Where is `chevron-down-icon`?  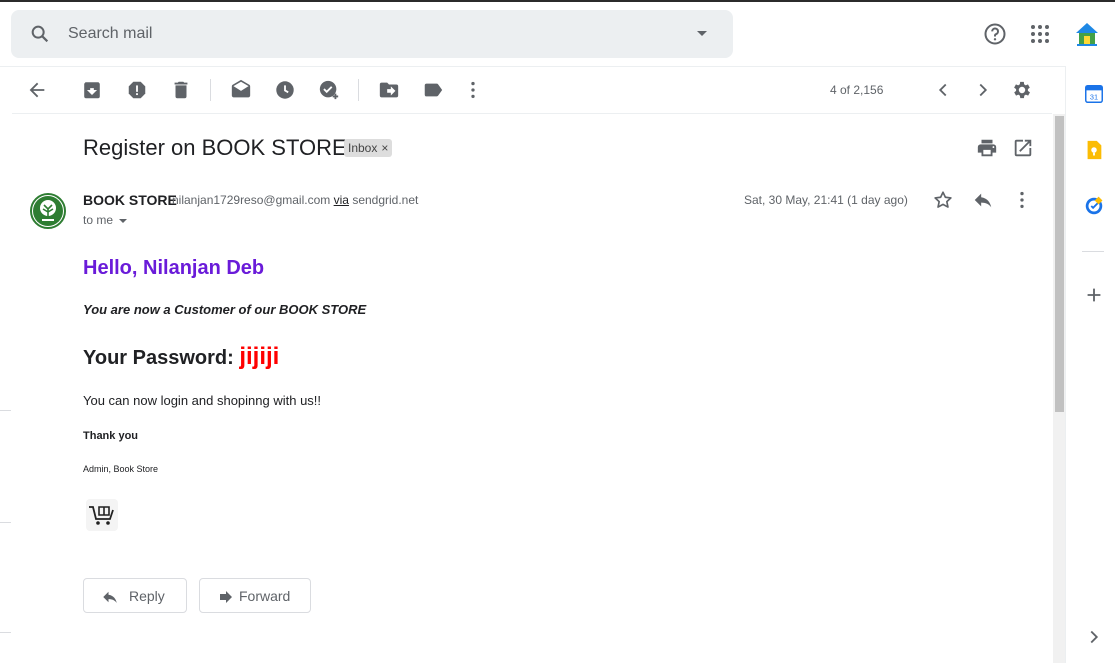 chevron-down-icon is located at coordinates (123, 220).